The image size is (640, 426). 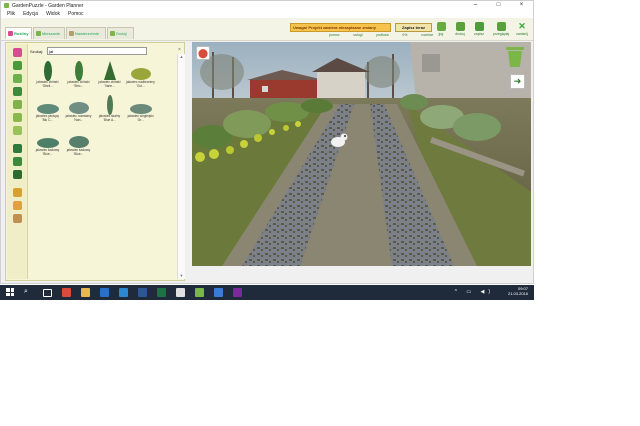 I want to click on add-icon, so click(x=112, y=33).